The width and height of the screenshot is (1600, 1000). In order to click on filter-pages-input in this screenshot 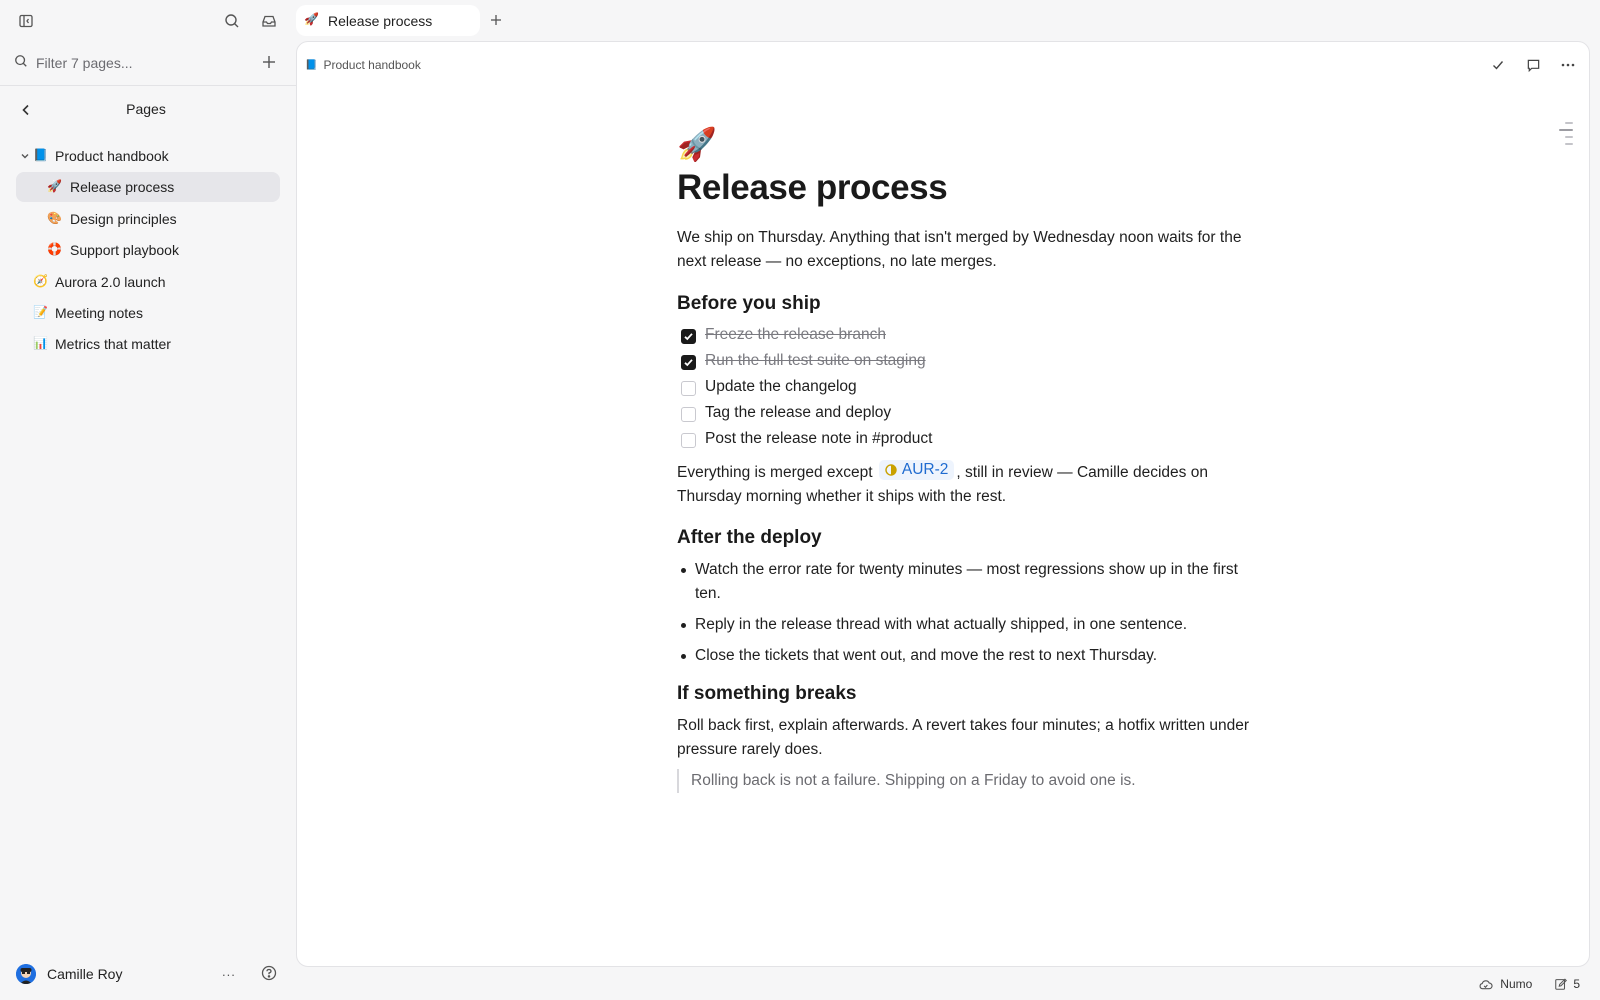, I will do `click(141, 63)`.